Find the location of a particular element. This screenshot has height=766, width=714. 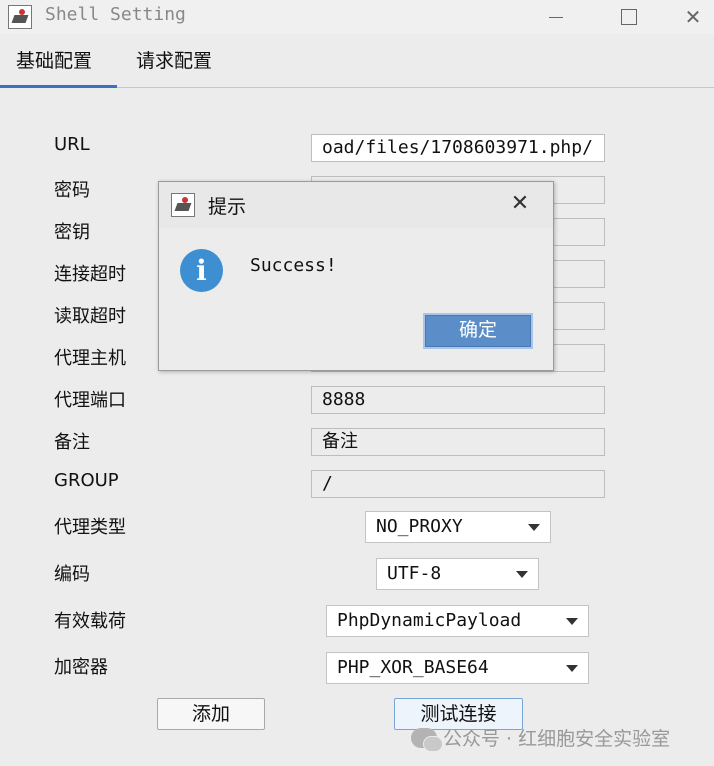

url-field: oad/files/1708603971.php/ is located at coordinates (458, 148).